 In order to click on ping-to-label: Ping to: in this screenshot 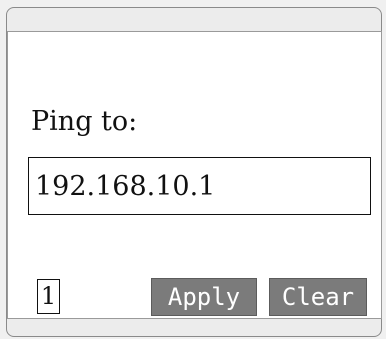, I will do `click(84, 121)`.